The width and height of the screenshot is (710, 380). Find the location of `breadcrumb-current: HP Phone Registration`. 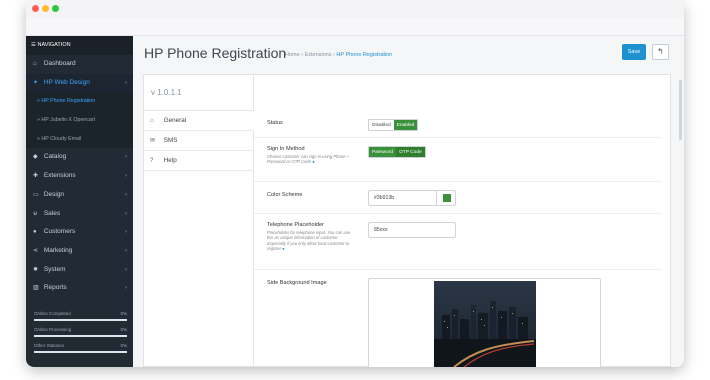

breadcrumb-current: HP Phone Registration is located at coordinates (364, 55).